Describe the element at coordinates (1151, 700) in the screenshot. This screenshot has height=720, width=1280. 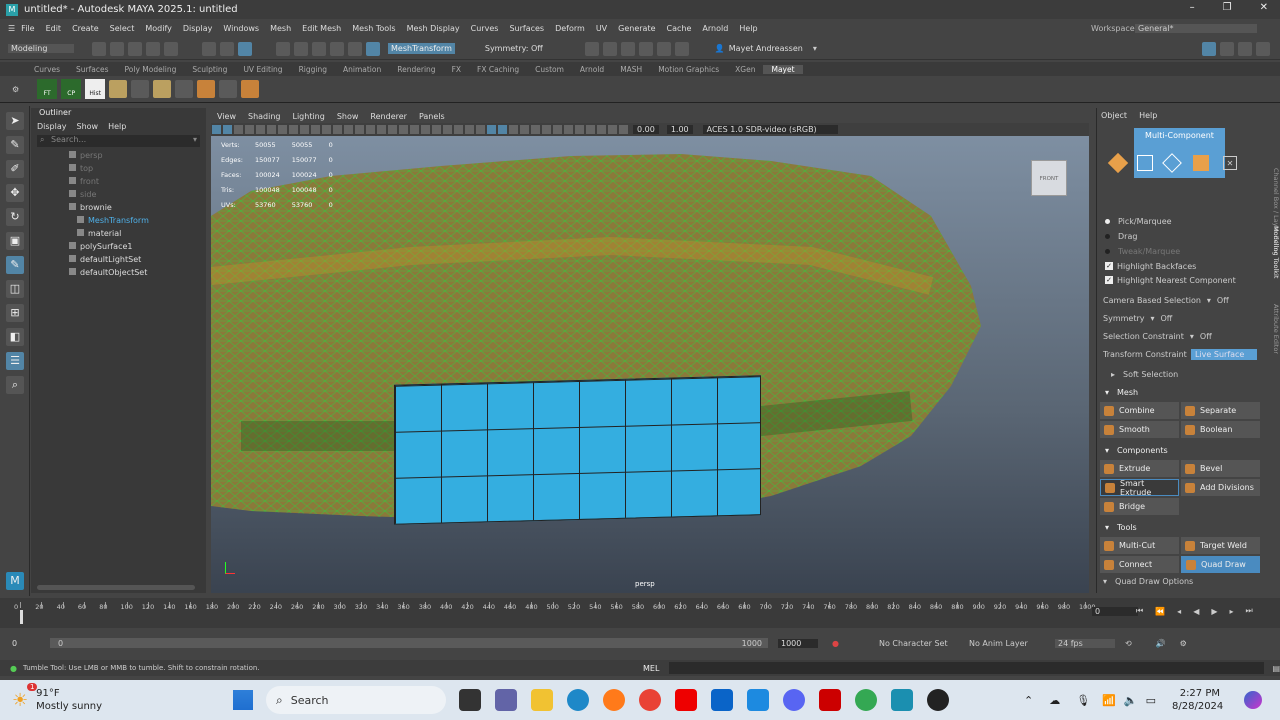
I see `battery-icon: ▭` at that location.